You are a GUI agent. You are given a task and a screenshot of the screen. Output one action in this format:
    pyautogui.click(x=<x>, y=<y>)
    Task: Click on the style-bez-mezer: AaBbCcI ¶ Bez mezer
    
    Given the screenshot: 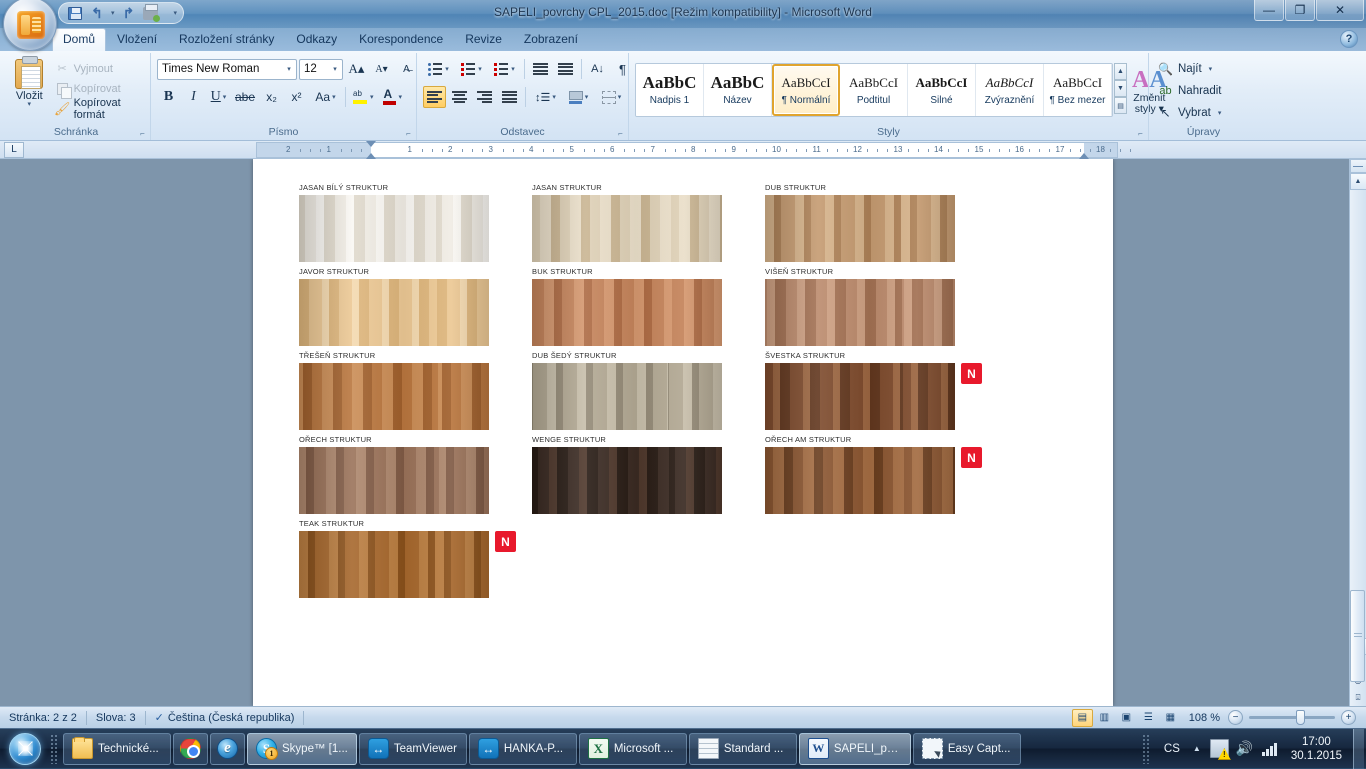 What is the action you would take?
    pyautogui.click(x=1078, y=90)
    